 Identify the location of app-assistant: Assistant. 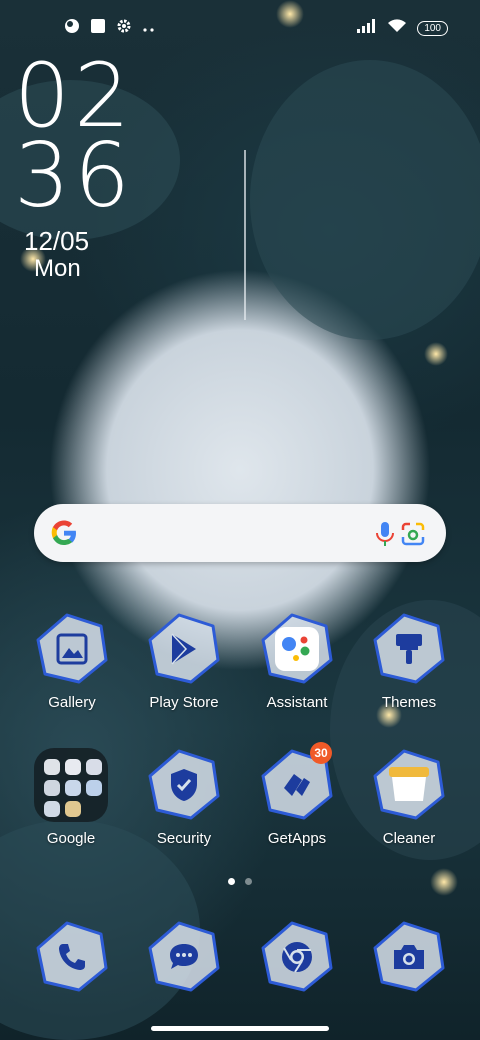
(297, 661).